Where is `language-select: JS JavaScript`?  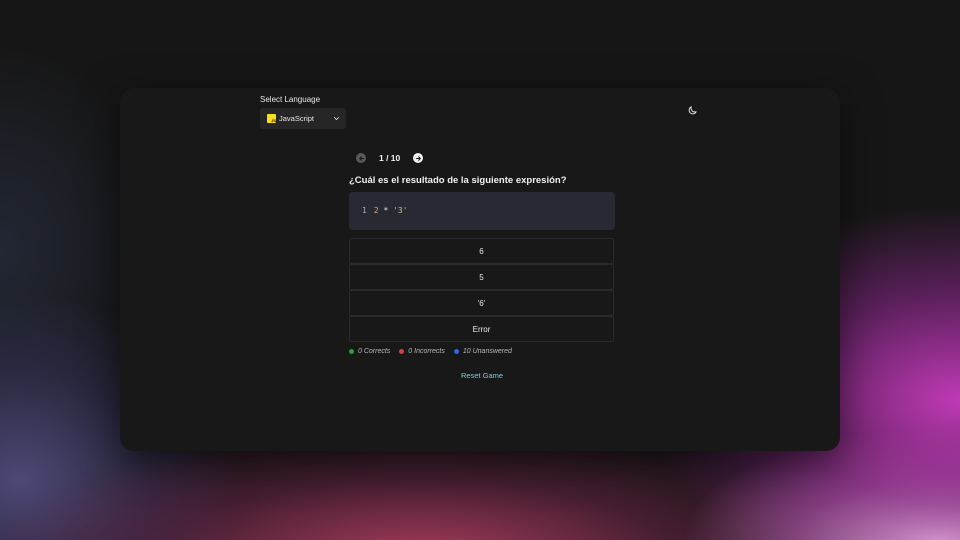 language-select: JS JavaScript is located at coordinates (303, 118).